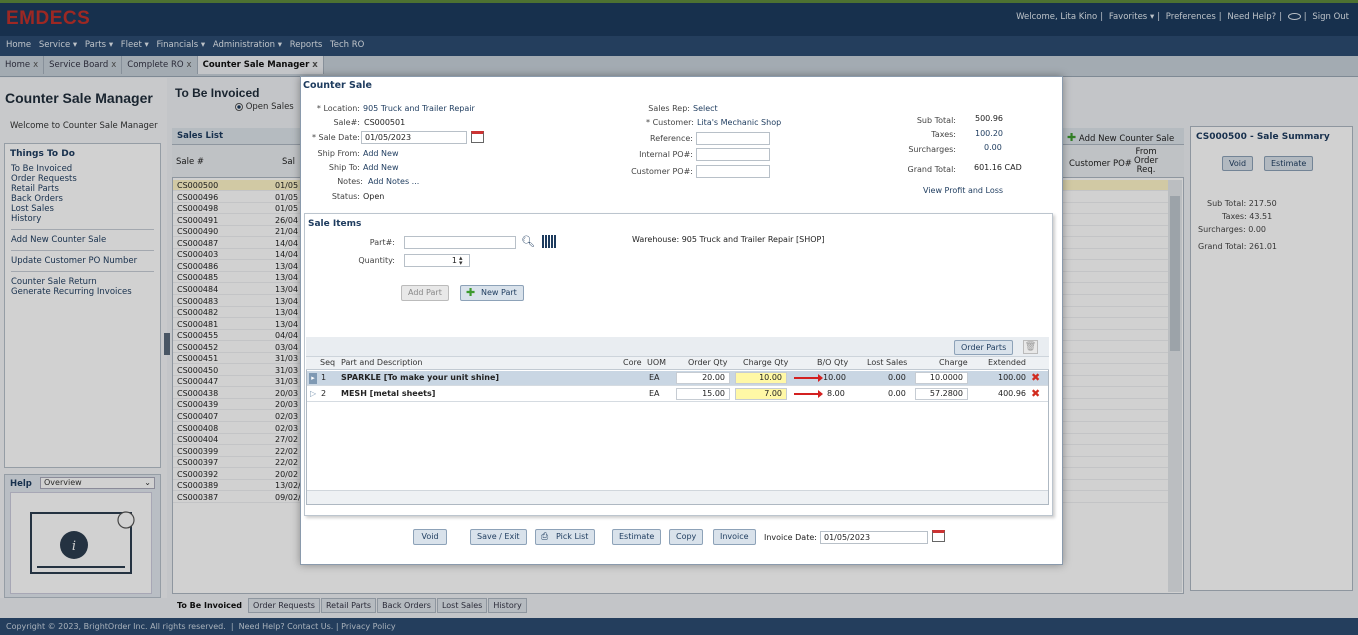 The width and height of the screenshot is (1358, 635). I want to click on internal-po-input, so click(733, 154).